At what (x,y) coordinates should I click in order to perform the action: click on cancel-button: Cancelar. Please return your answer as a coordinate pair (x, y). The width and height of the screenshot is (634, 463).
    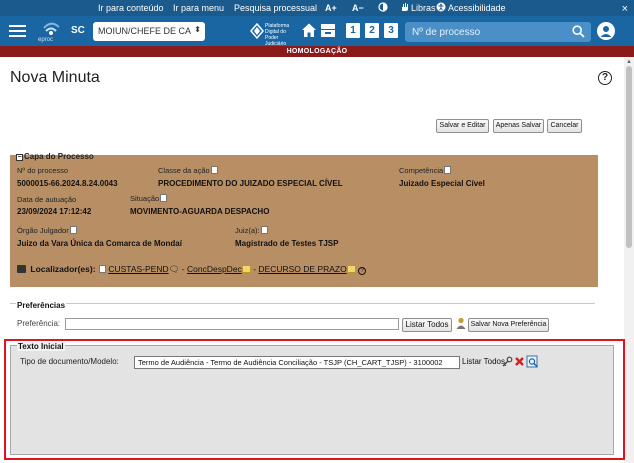
    Looking at the image, I should click on (564, 126).